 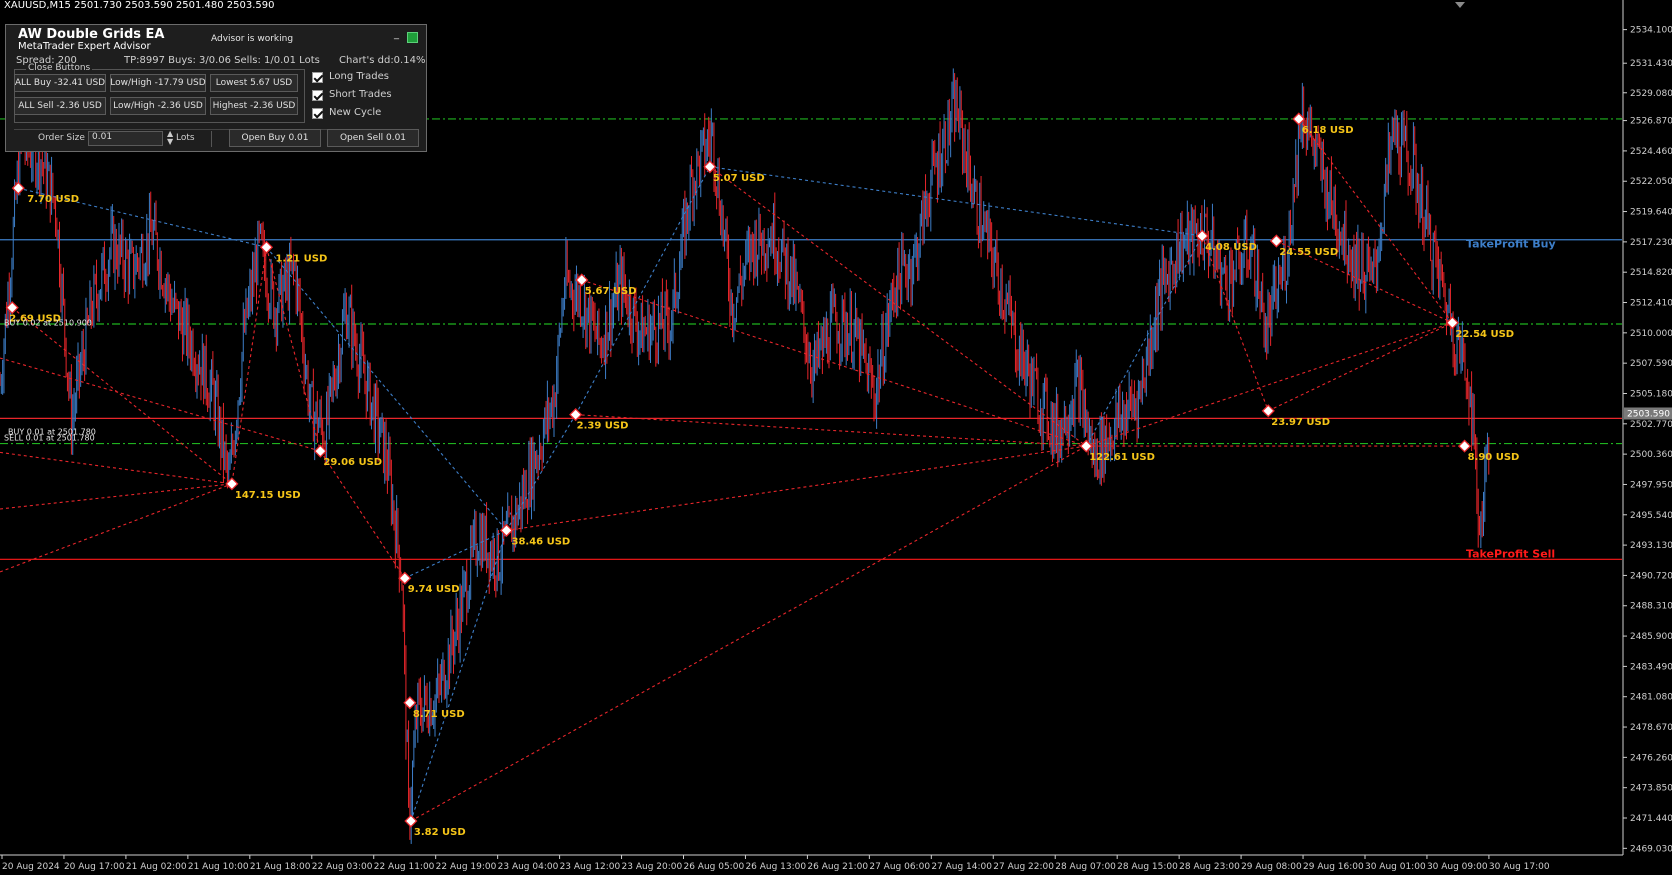 What do you see at coordinates (1651, 516) in the screenshot?
I see `y-tick-label: 2495.540` at bounding box center [1651, 516].